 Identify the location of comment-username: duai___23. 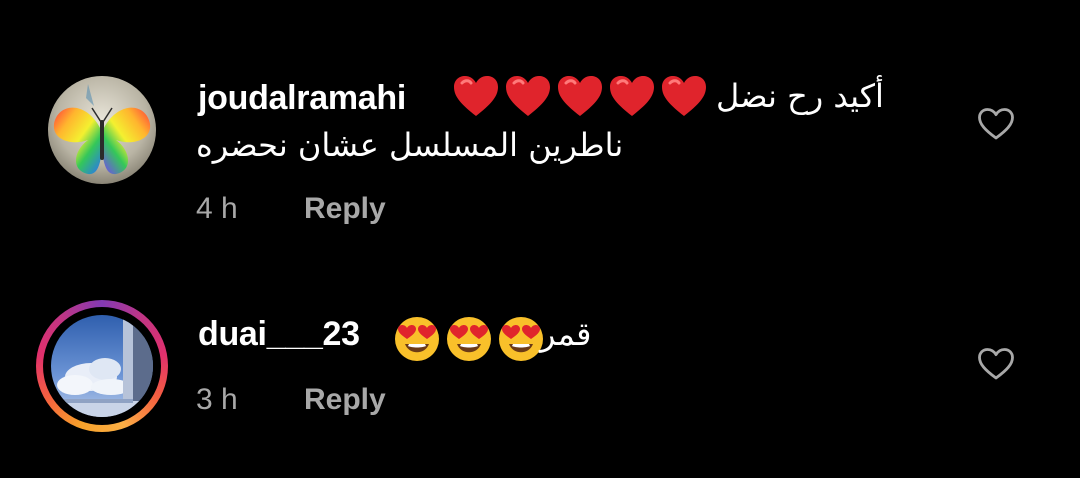
(279, 334).